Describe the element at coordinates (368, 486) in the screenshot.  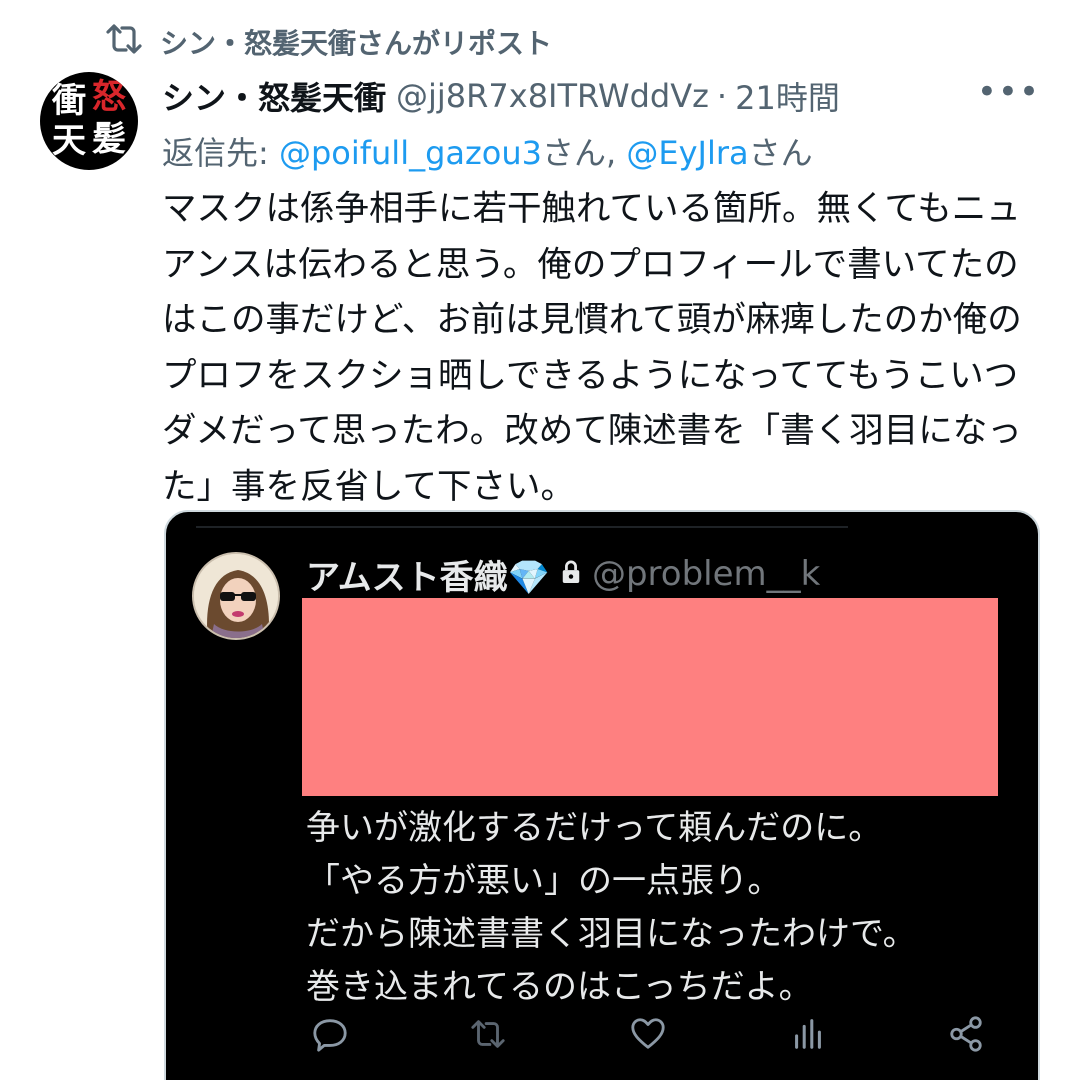
I see `tweet-line: た」事を反省して下さい。` at that location.